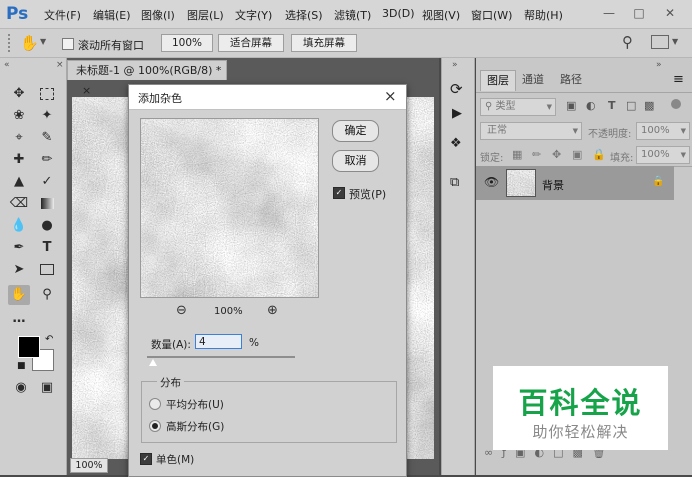  What do you see at coordinates (19, 160) in the screenshot?
I see `healing-brush-tool-icon: ✚` at bounding box center [19, 160].